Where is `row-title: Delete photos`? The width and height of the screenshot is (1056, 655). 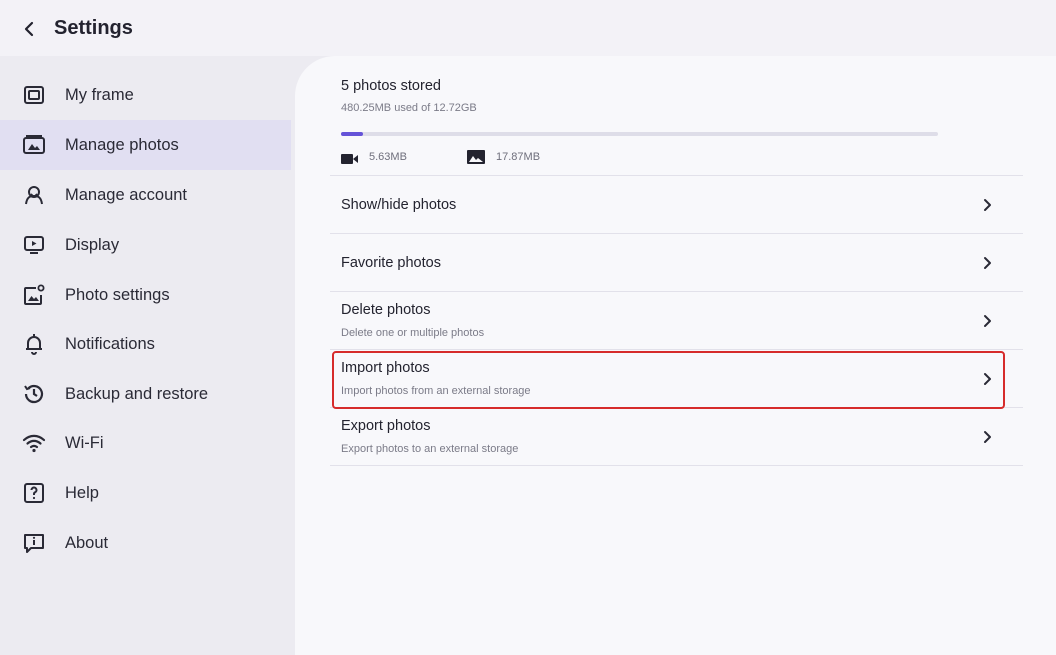 row-title: Delete photos is located at coordinates (386, 310).